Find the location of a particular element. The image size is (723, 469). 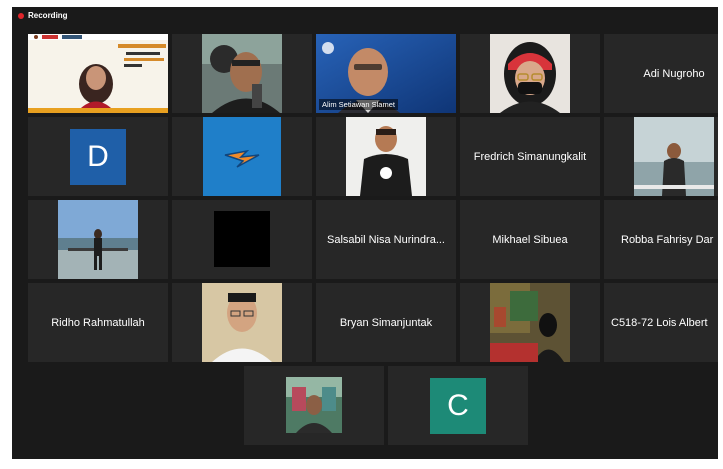

participant-tile-presentation is located at coordinates (98, 73).